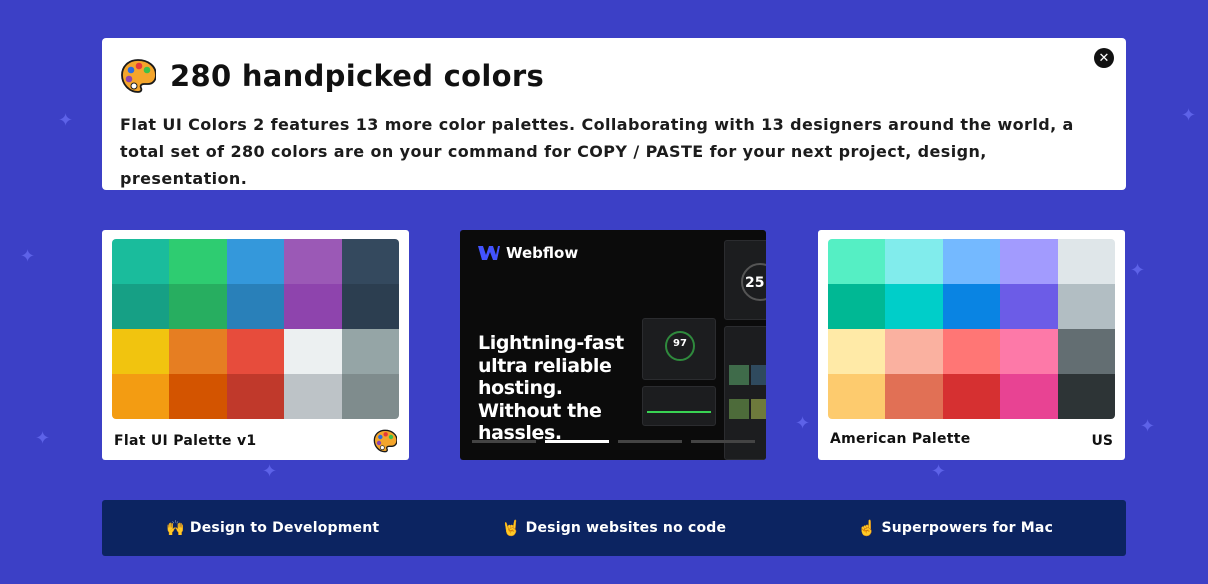 The height and width of the screenshot is (584, 1208). I want to click on rock-hand-icon: 🤘, so click(511, 528).